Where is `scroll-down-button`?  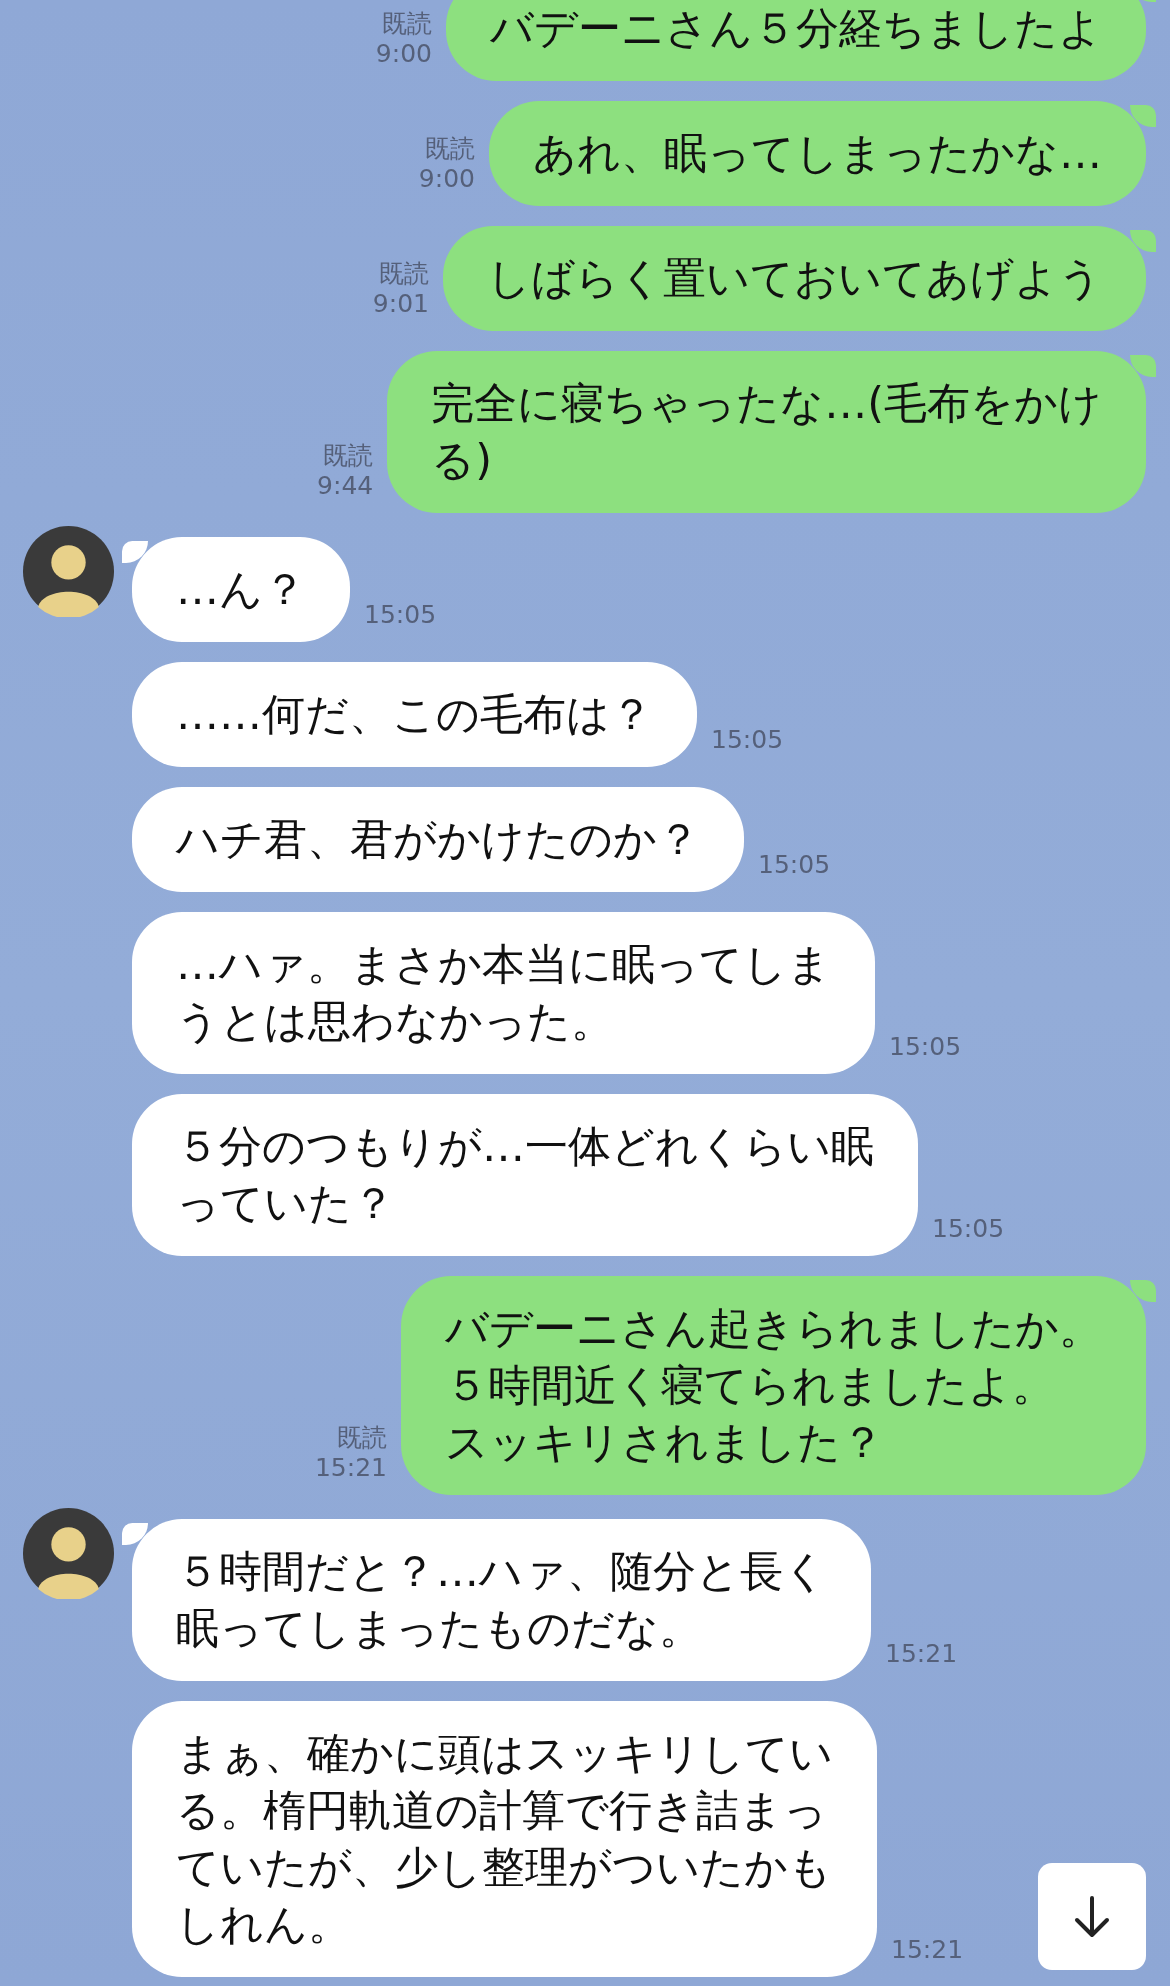 scroll-down-button is located at coordinates (1092, 1916).